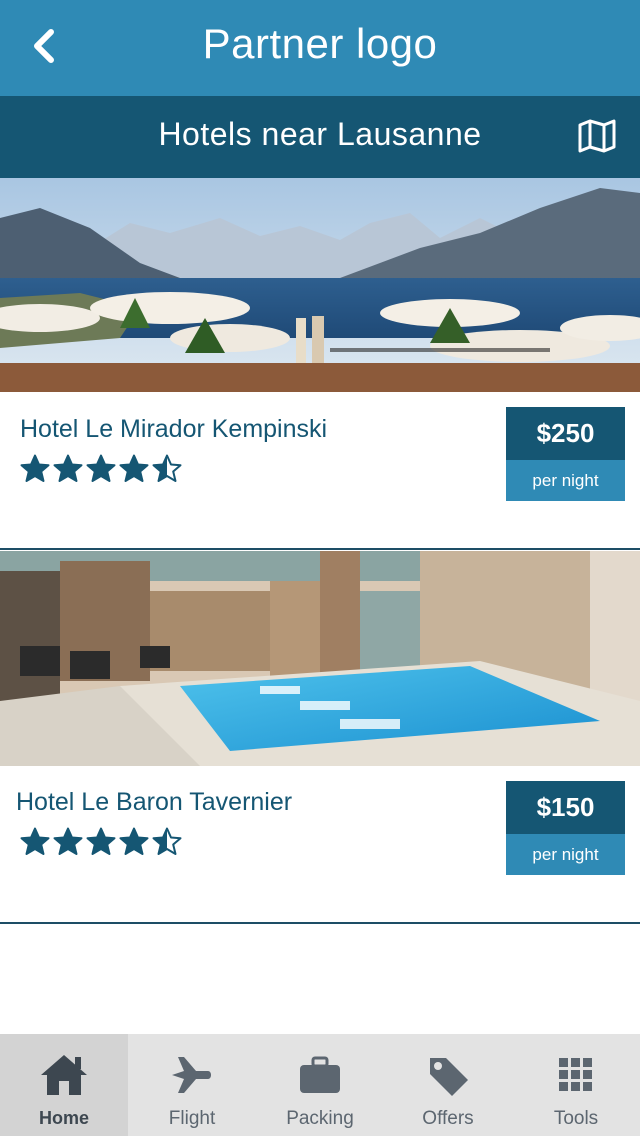  I want to click on tab-label: Packing, so click(320, 1118).